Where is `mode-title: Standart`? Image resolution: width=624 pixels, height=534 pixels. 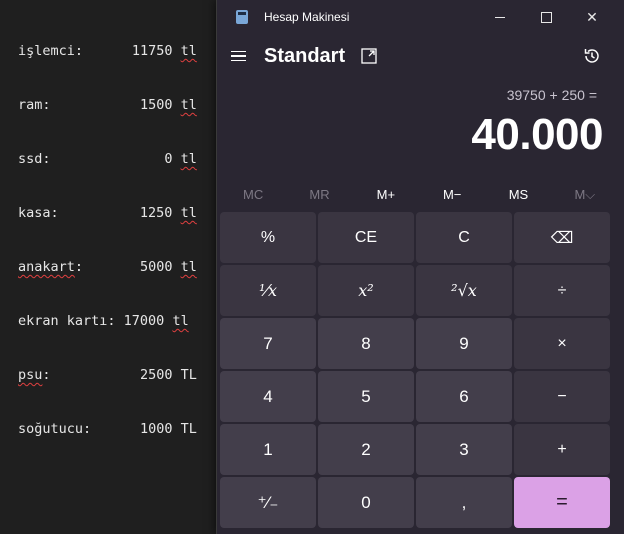
mode-title: Standart is located at coordinates (305, 56).